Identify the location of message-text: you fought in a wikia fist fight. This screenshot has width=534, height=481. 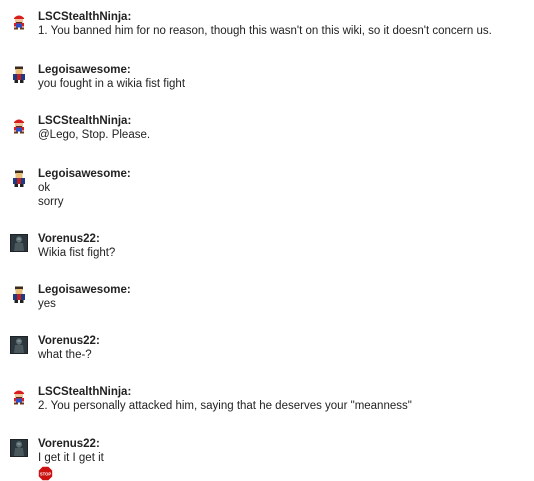
(112, 84).